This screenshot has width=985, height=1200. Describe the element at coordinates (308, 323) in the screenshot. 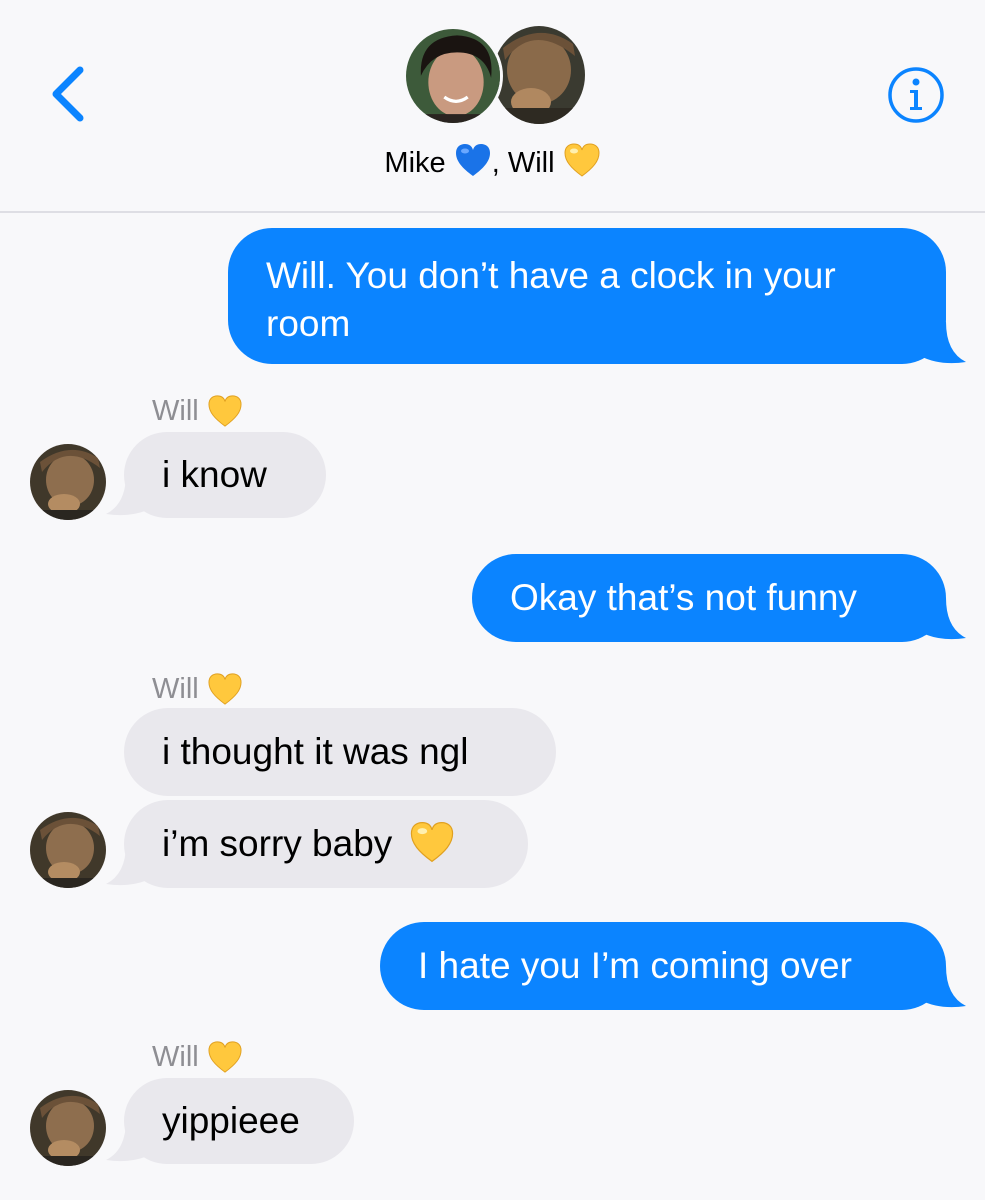

I see `message-text: room` at that location.